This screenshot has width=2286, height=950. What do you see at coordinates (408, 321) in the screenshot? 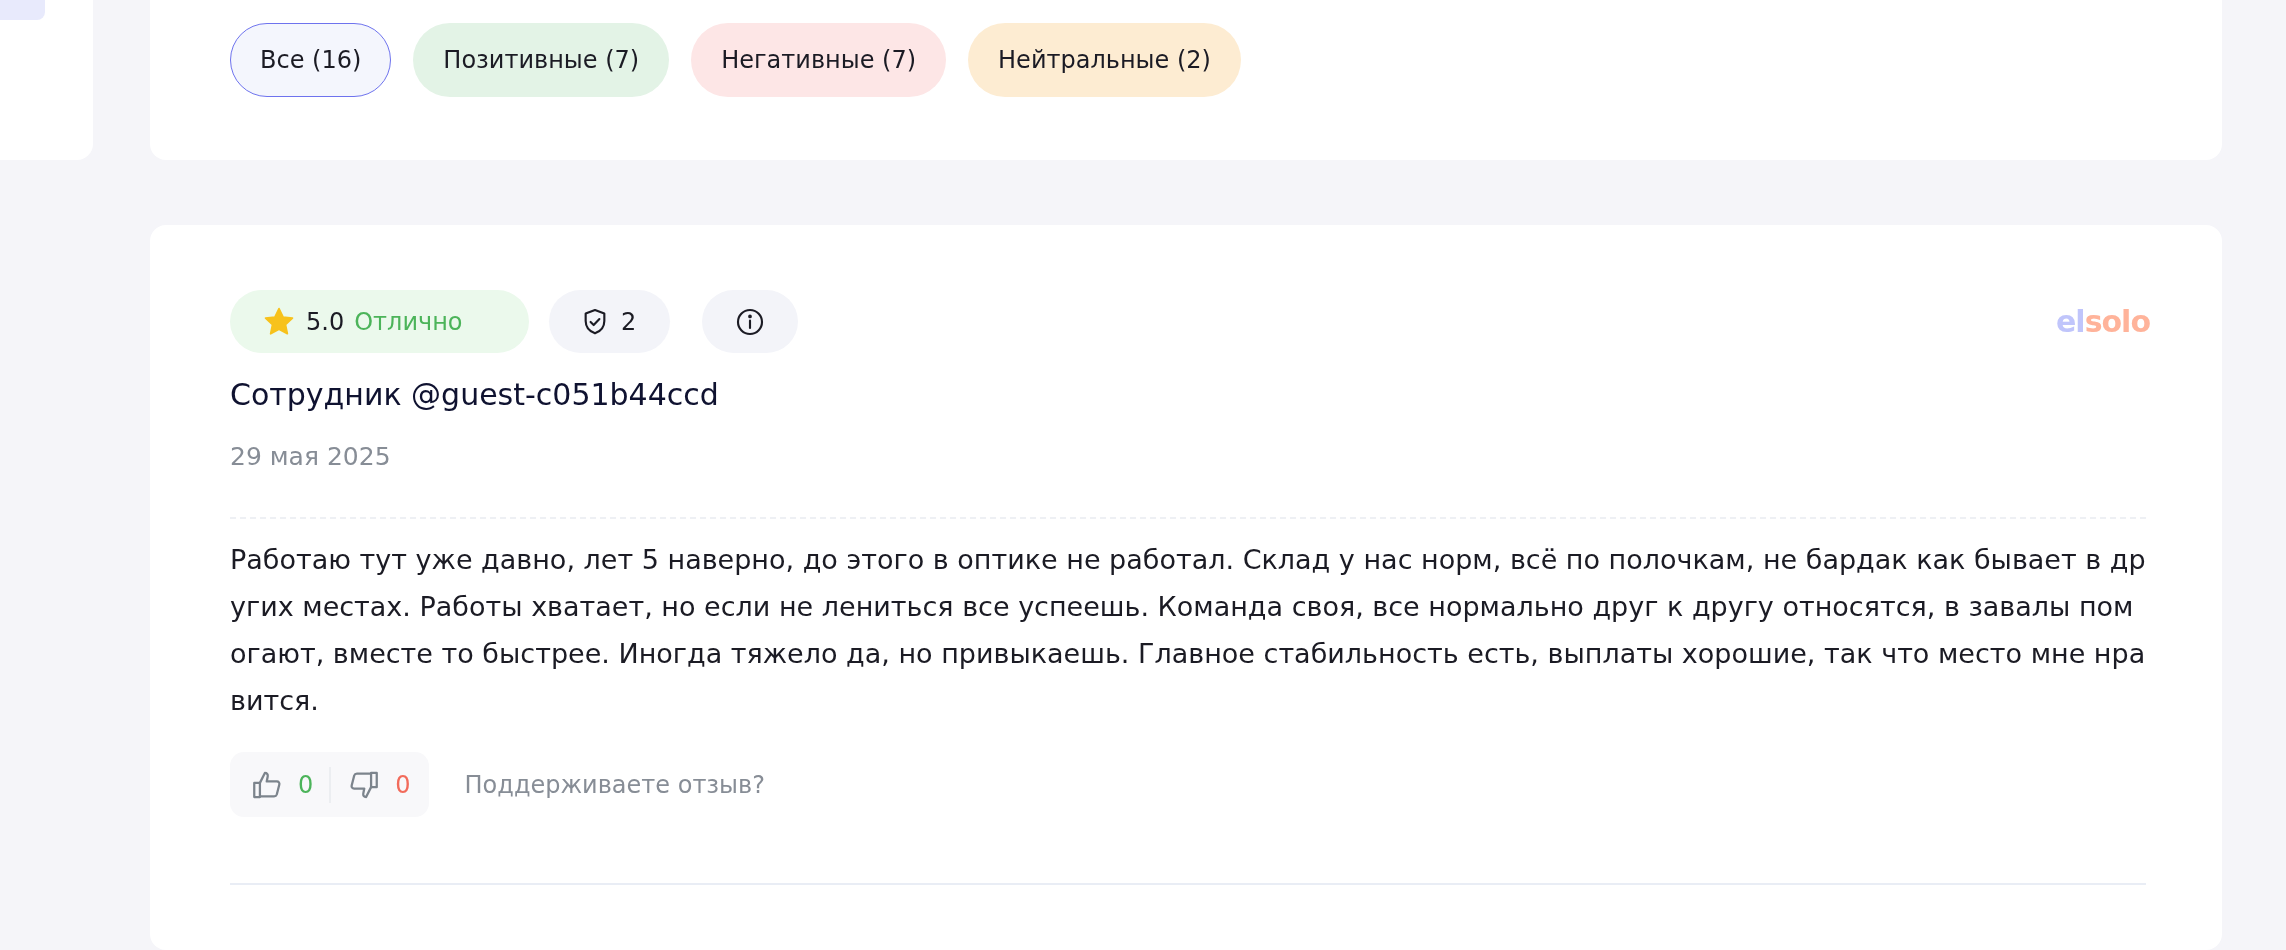
I see `rating-label: Отлично` at bounding box center [408, 321].